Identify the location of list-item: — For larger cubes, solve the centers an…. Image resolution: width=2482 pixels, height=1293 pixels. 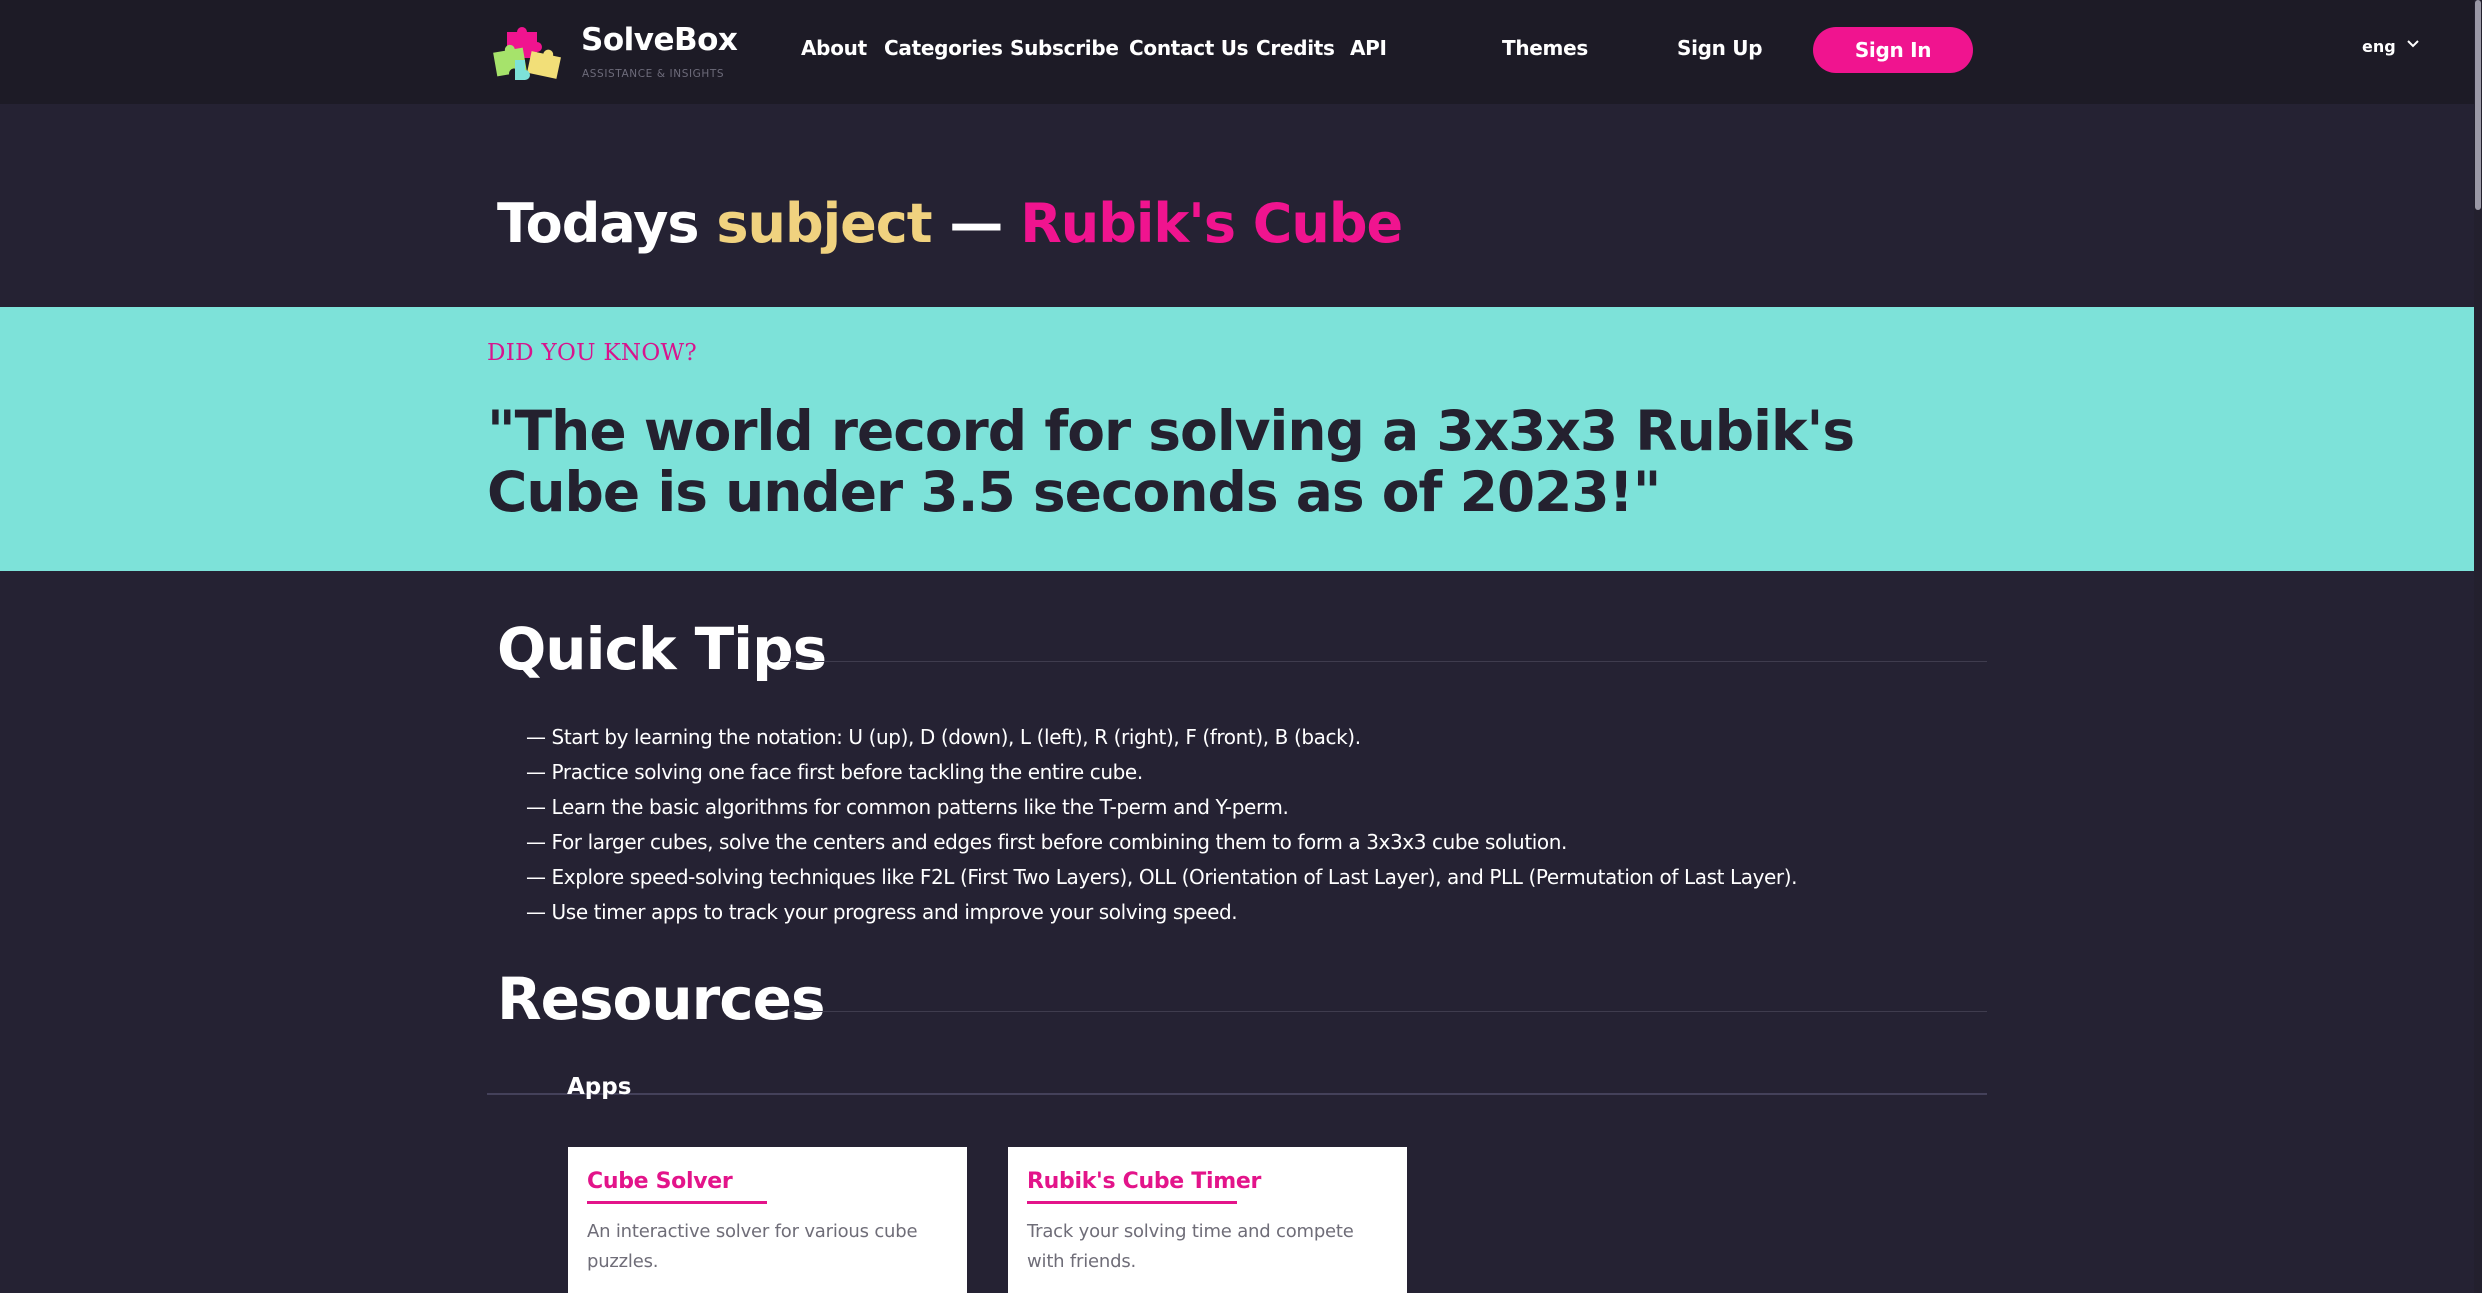
(1046, 842).